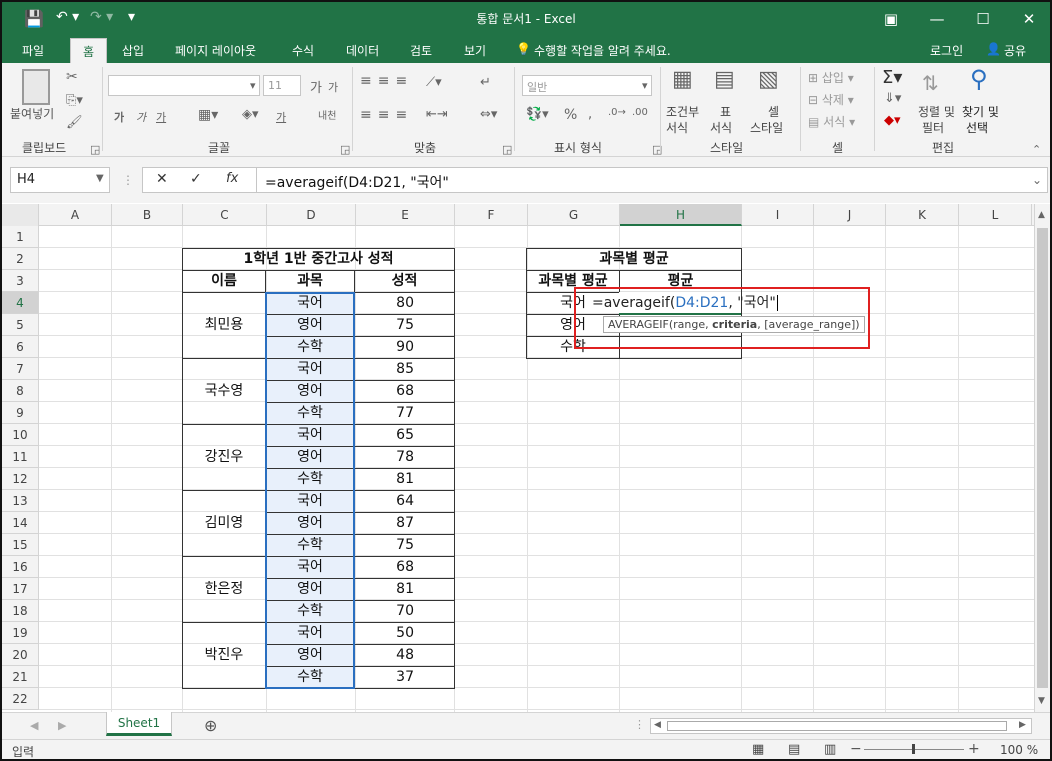 The height and width of the screenshot is (761, 1052). I want to click on horizontal-align-icons: ≡≡≡, so click(386, 115).